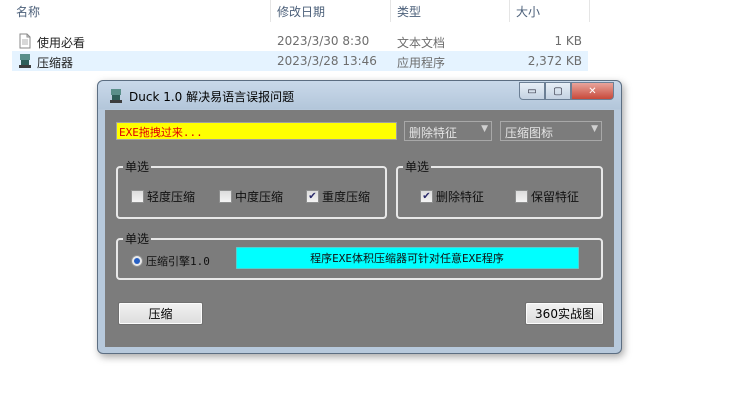  I want to click on checkbox-label: 轻度压缩, so click(171, 197).